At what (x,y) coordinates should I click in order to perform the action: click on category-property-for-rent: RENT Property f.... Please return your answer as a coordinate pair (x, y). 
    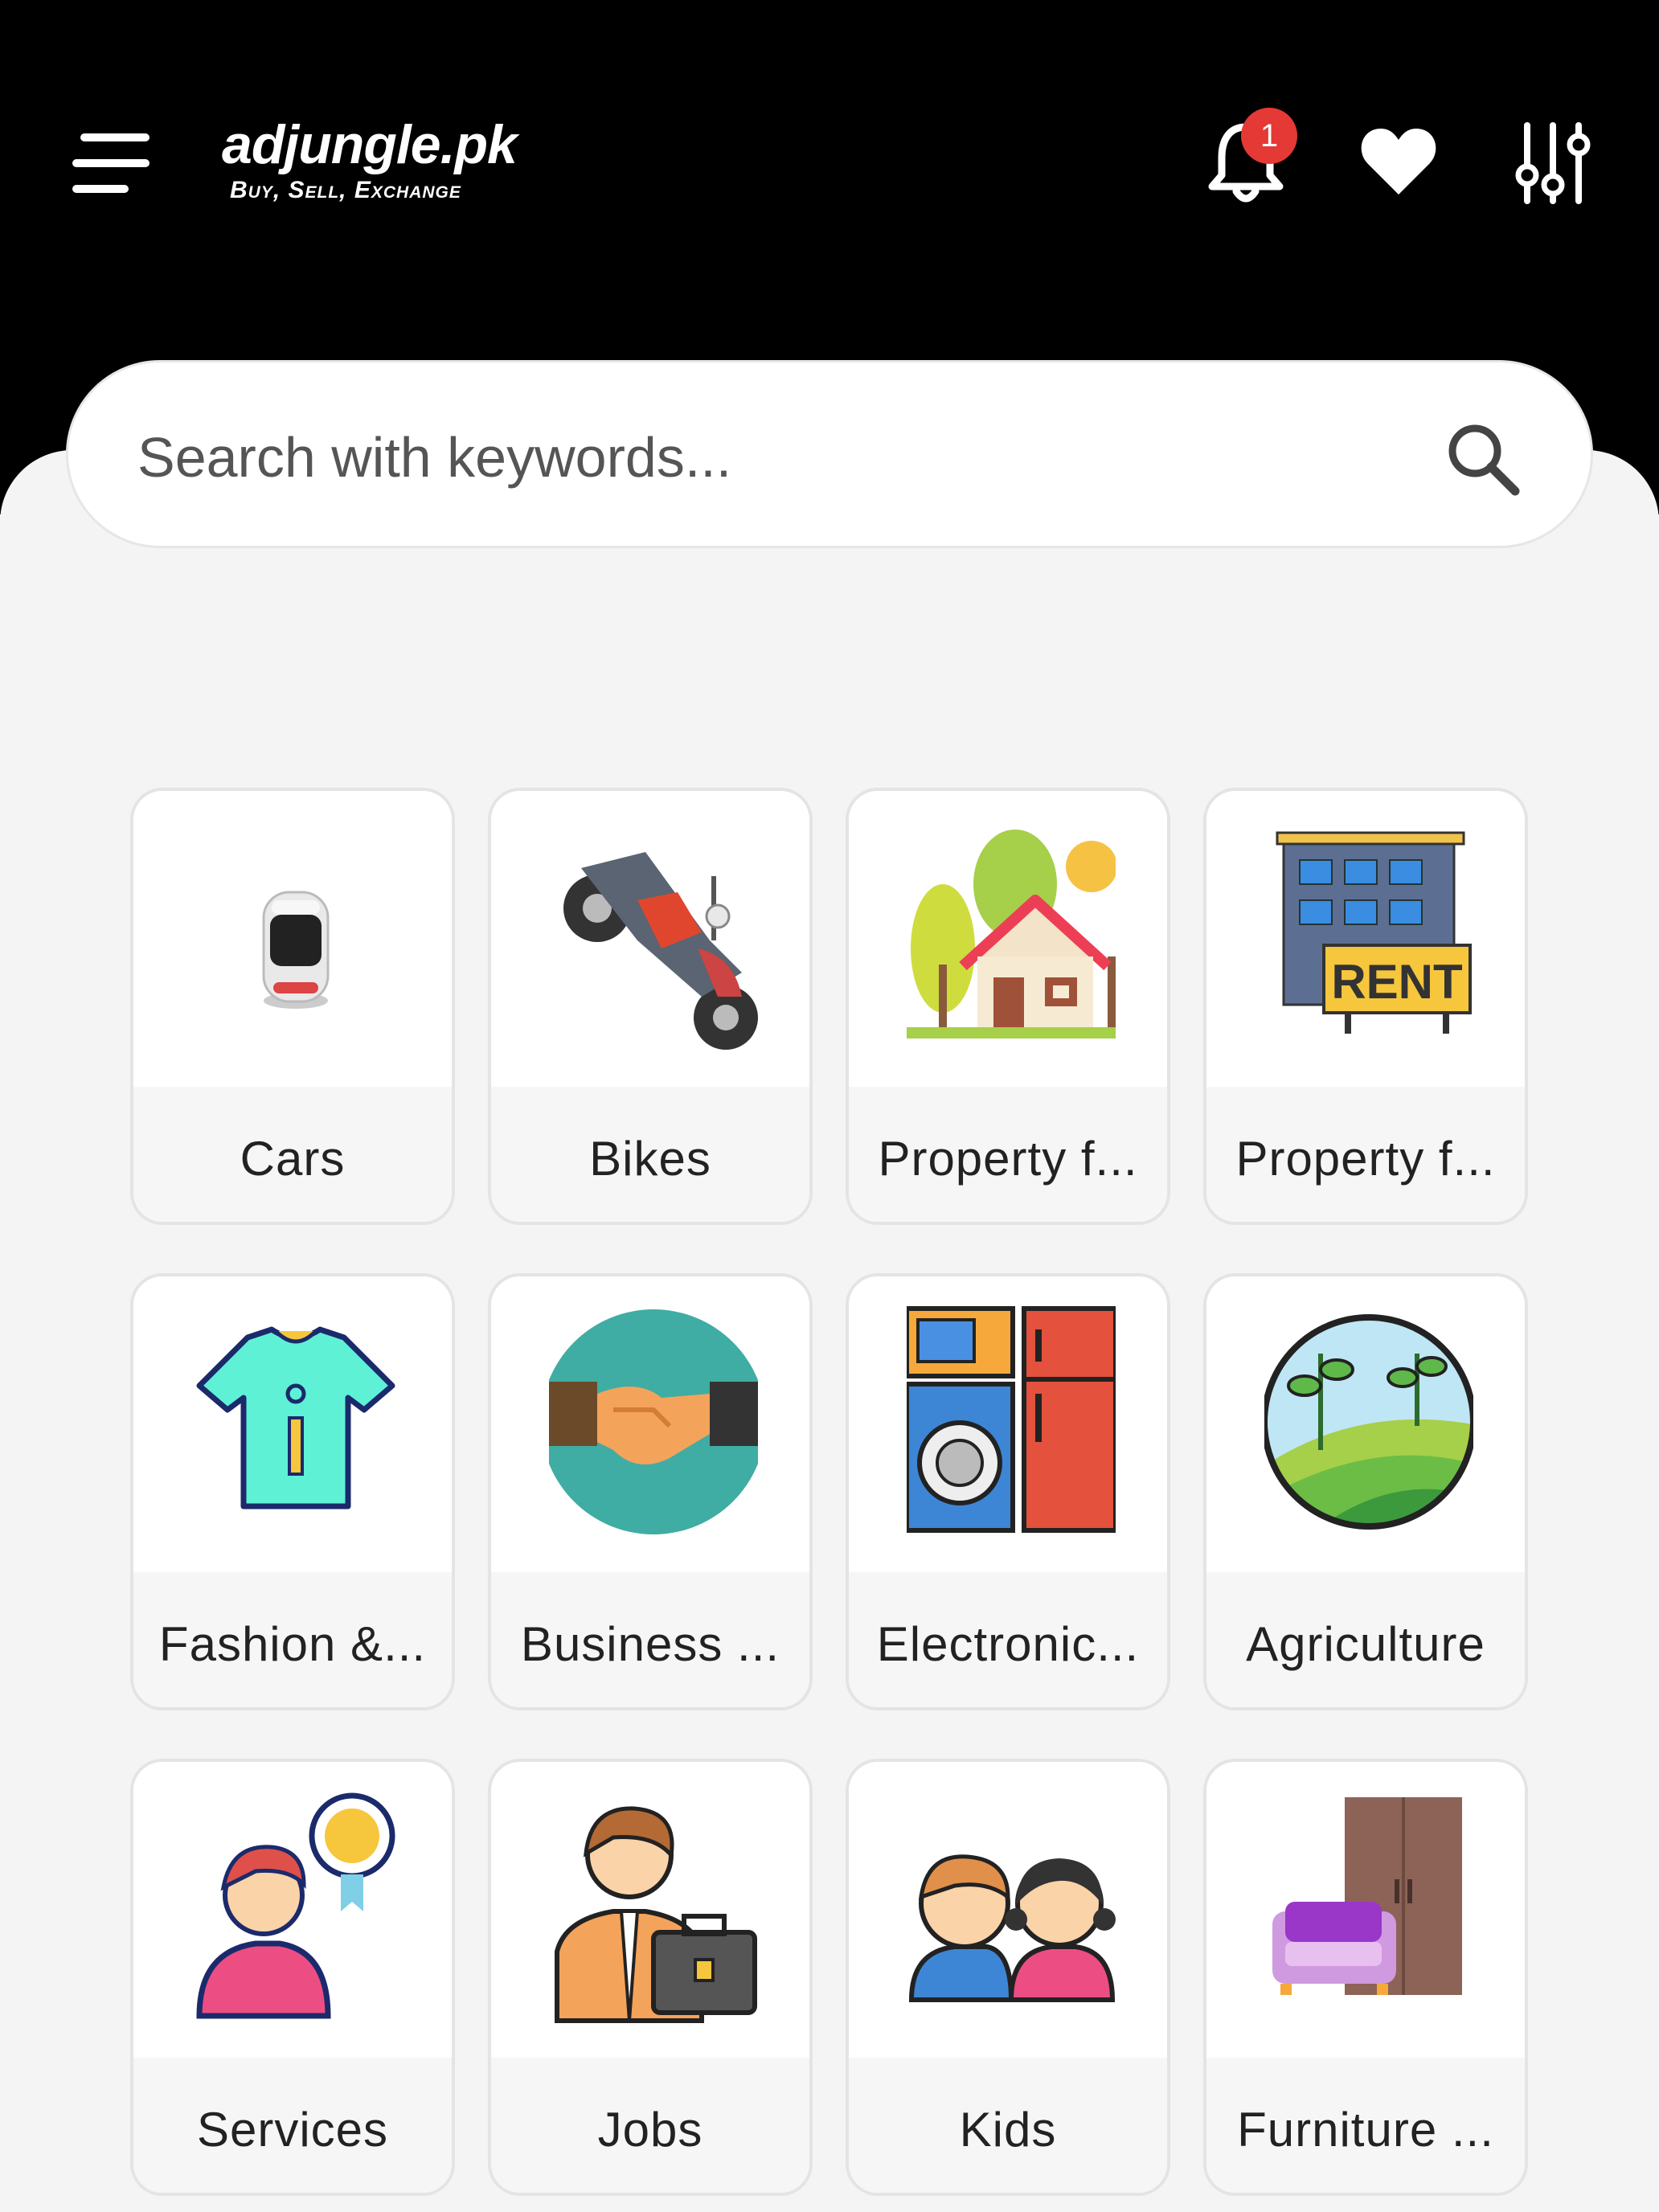
    Looking at the image, I should click on (1365, 1006).